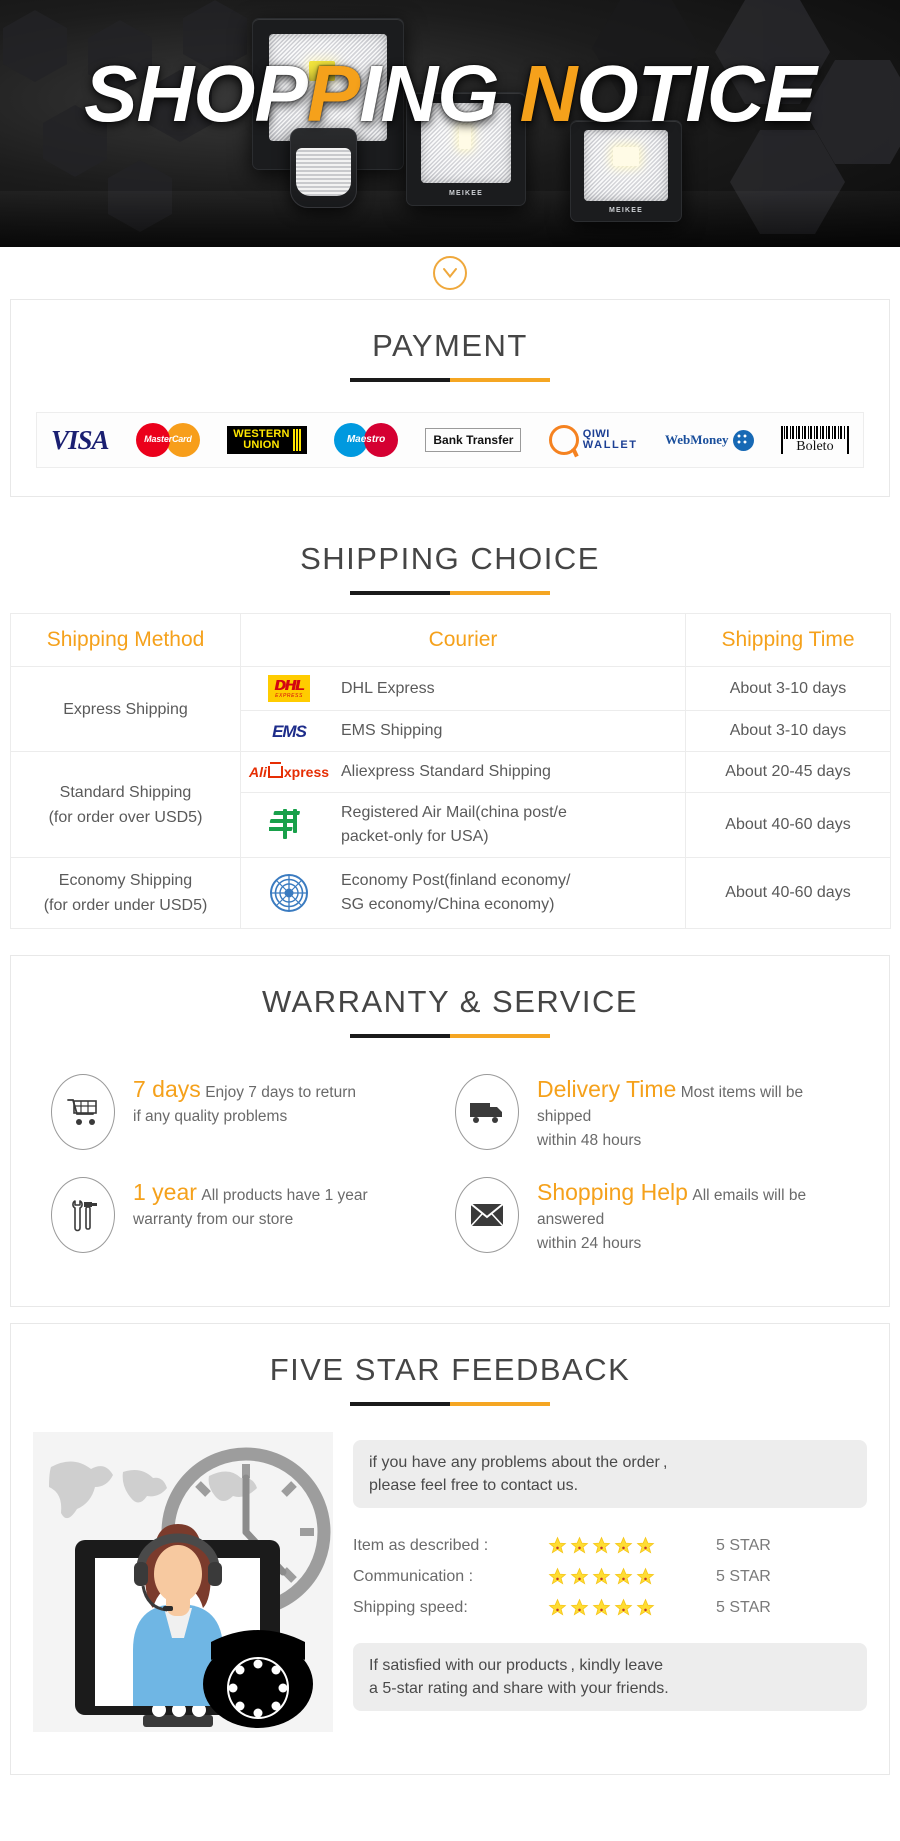 Image resolution: width=900 pixels, height=1841 pixels. Describe the element at coordinates (815, 446) in the screenshot. I see `boleto-label: Boleto` at that location.